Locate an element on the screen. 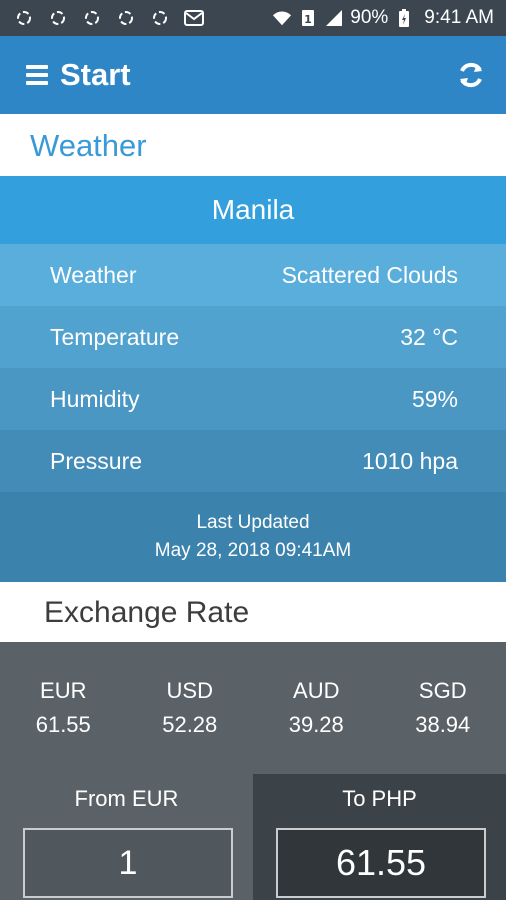 This screenshot has height=900, width=506. weather-row-label: Temperature is located at coordinates (115, 336).